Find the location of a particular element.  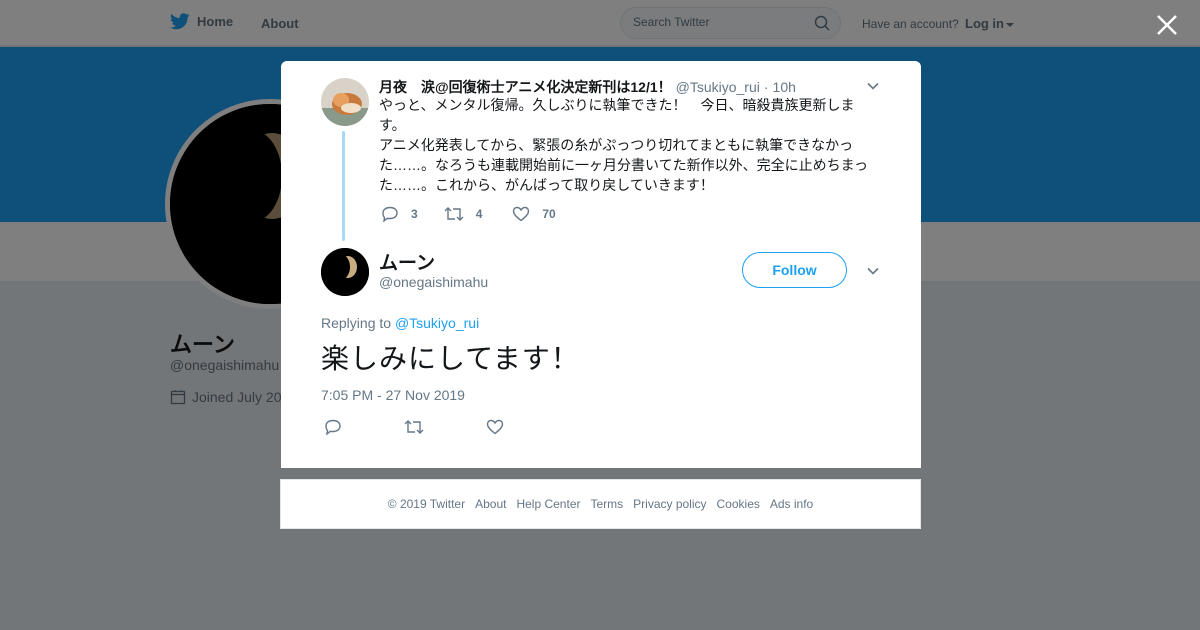

ancestor-like-button: 70 is located at coordinates (534, 214).